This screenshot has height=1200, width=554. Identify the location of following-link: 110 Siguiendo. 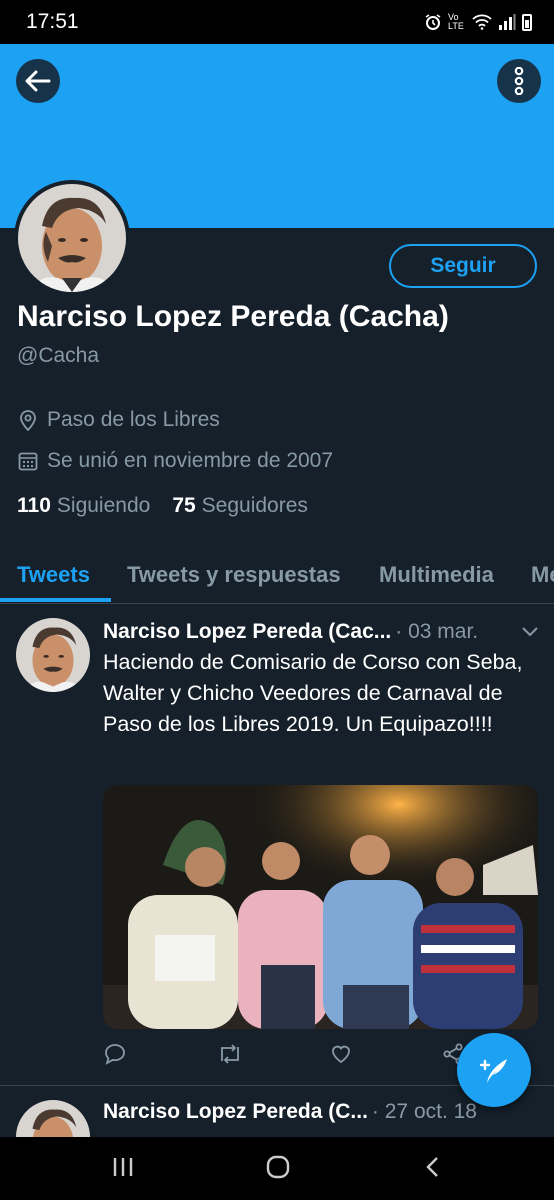
(83, 506).